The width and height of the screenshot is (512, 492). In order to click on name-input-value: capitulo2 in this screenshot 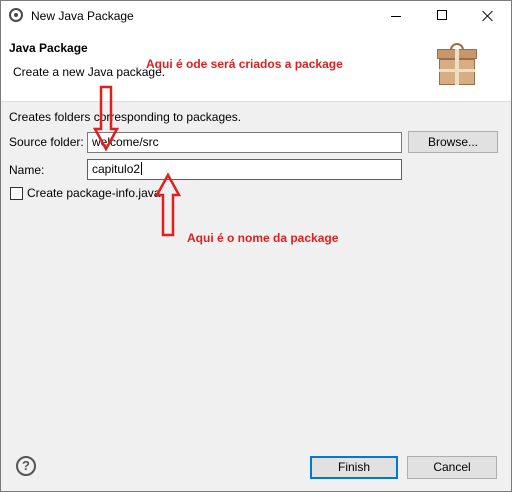, I will do `click(116, 169)`.